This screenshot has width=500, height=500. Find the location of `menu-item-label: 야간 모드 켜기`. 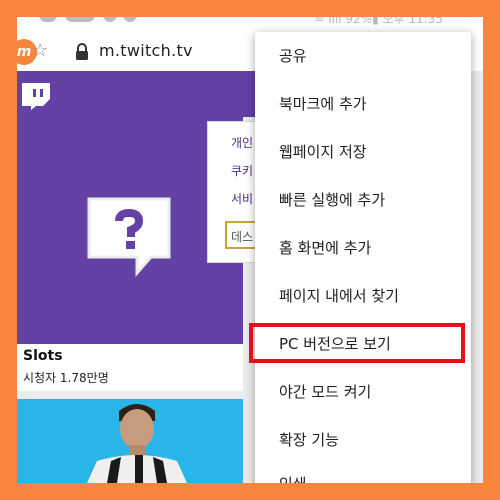

menu-item-label: 야간 모드 켜기 is located at coordinates (325, 392).